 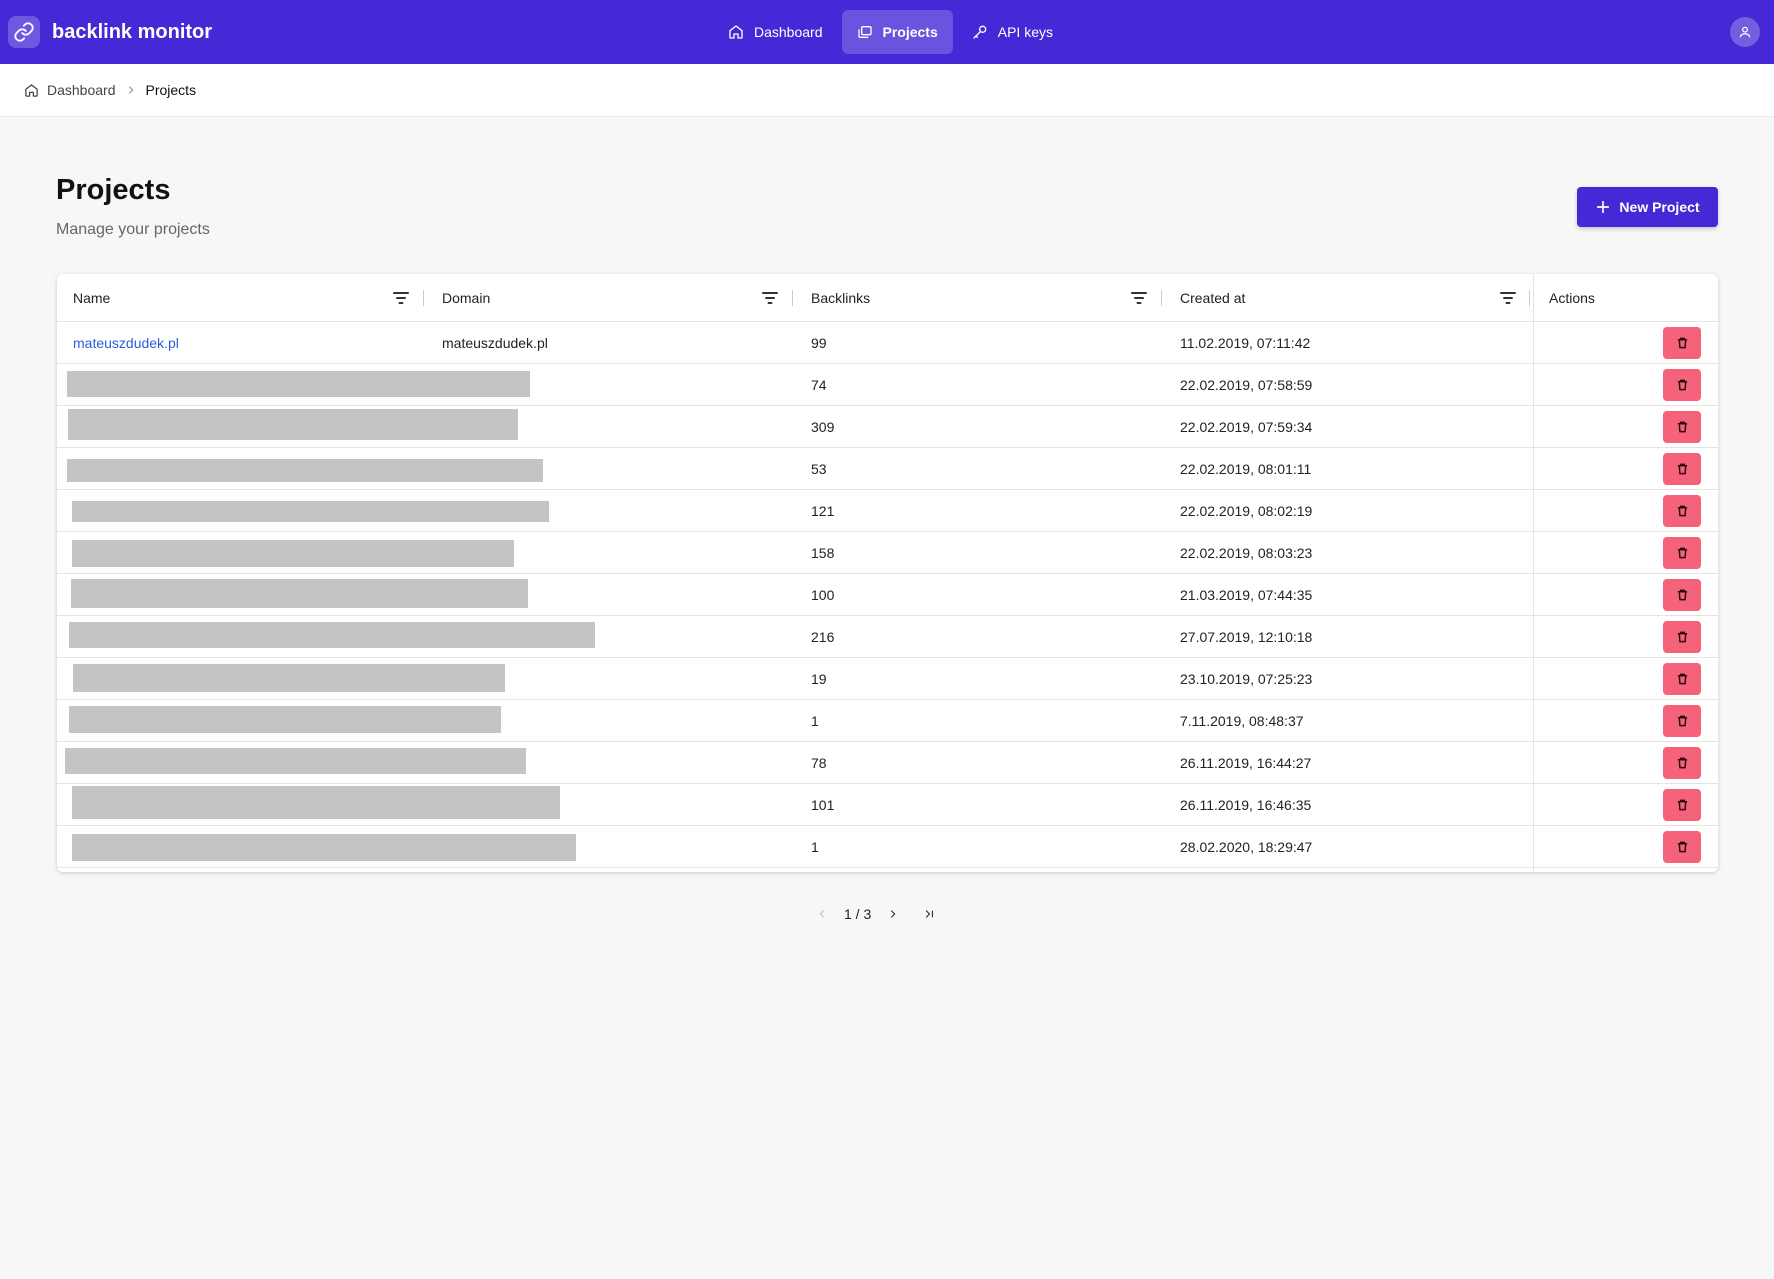 I want to click on project-created-at: 22.02.2019, 07:59:34, so click(x=1246, y=427).